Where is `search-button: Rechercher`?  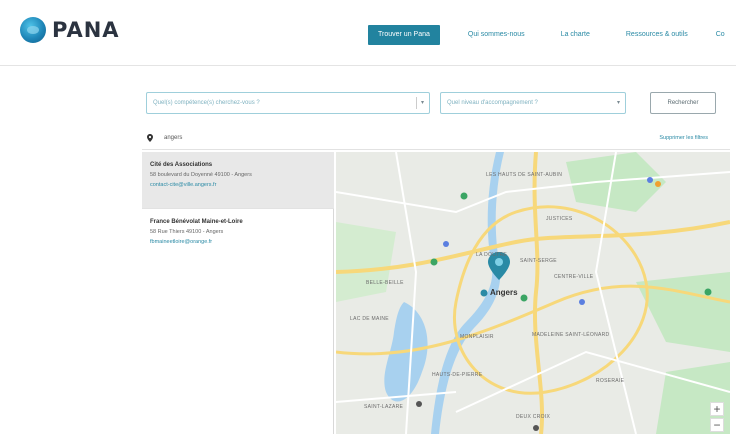 search-button: Rechercher is located at coordinates (683, 103).